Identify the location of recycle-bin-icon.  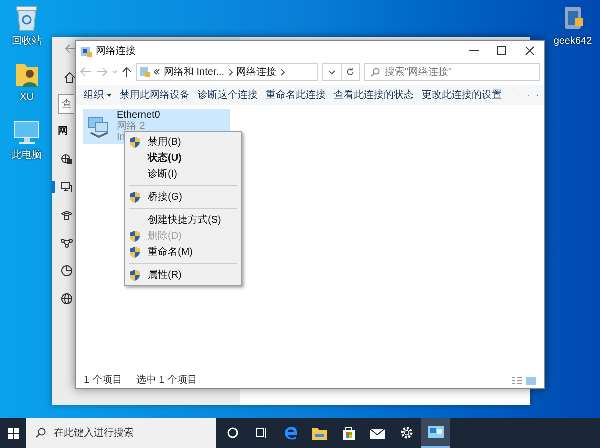
(27, 18).